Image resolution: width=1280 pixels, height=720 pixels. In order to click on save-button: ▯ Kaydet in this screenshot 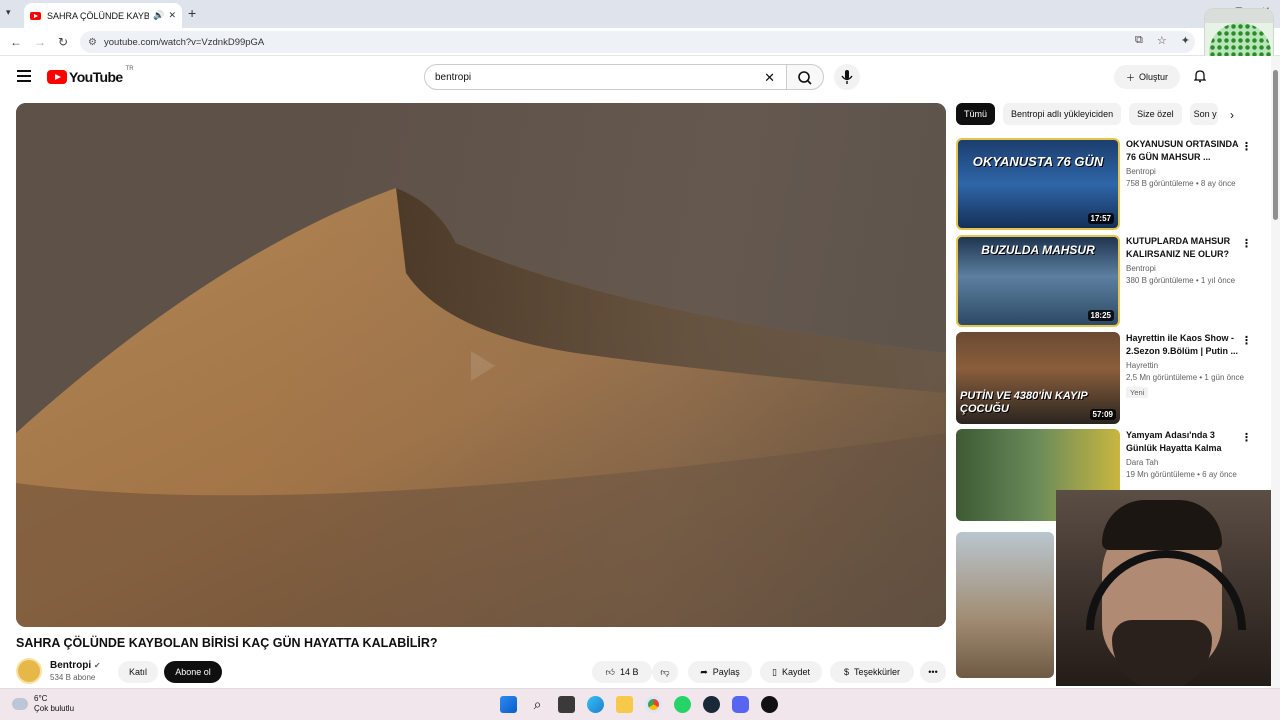, I will do `click(791, 672)`.